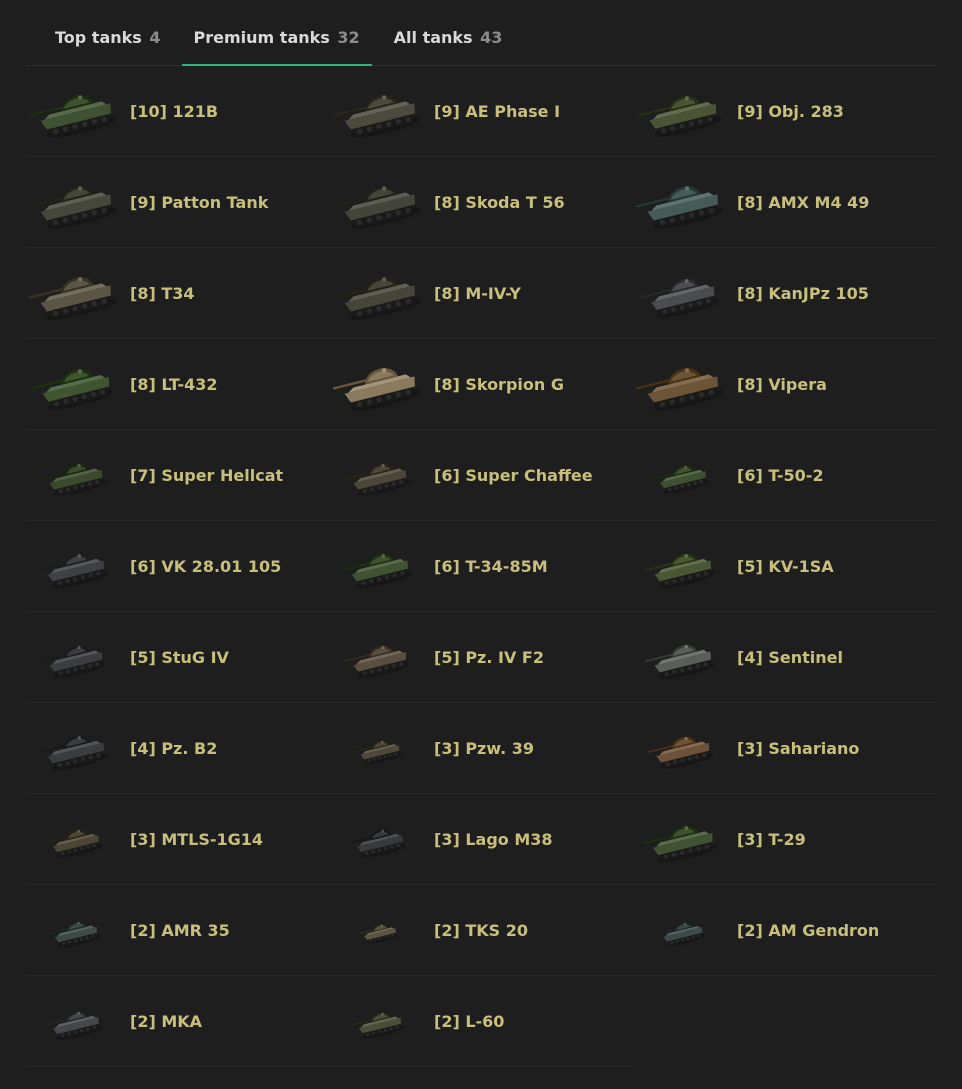  I want to click on tank-item: [5] StuG IV, so click(178, 657).